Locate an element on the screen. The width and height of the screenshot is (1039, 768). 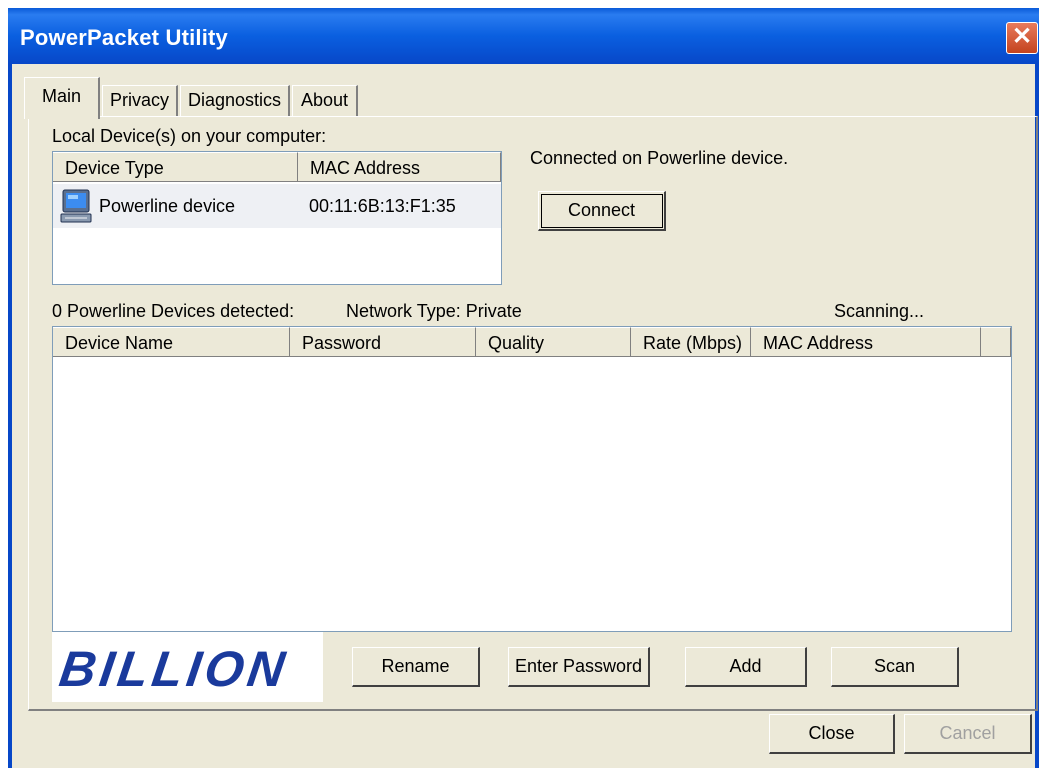
cancel-button-label: Cancel is located at coordinates (967, 733).